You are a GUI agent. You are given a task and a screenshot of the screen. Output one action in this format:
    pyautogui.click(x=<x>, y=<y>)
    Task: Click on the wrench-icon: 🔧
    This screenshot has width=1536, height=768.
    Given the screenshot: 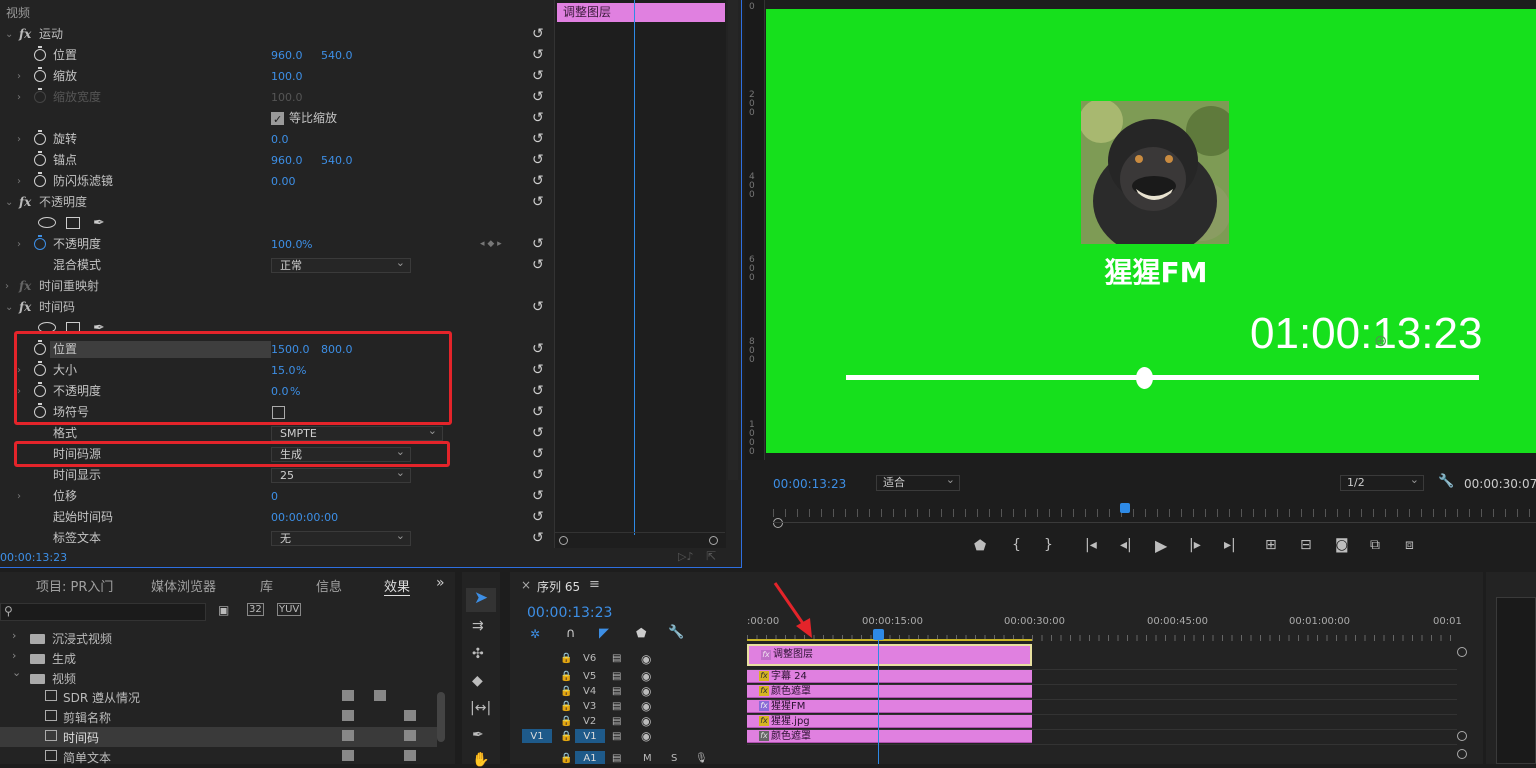 What is the action you would take?
    pyautogui.click(x=1446, y=481)
    